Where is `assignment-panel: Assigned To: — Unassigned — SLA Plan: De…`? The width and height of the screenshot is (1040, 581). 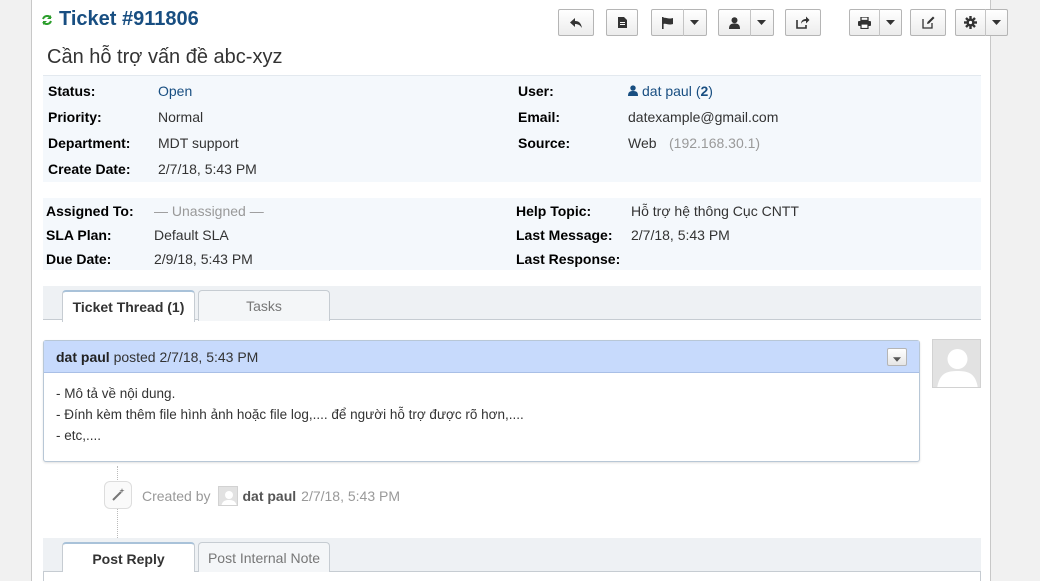
assignment-panel: Assigned To: — Unassigned — SLA Plan: De… is located at coordinates (512, 234).